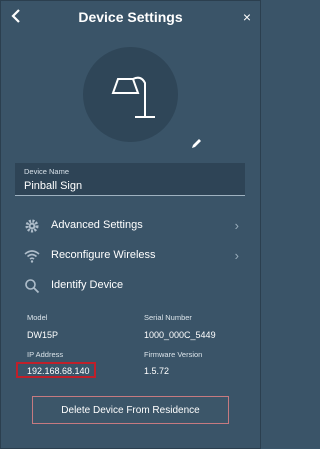  I want to click on gear-icon, so click(32, 226).